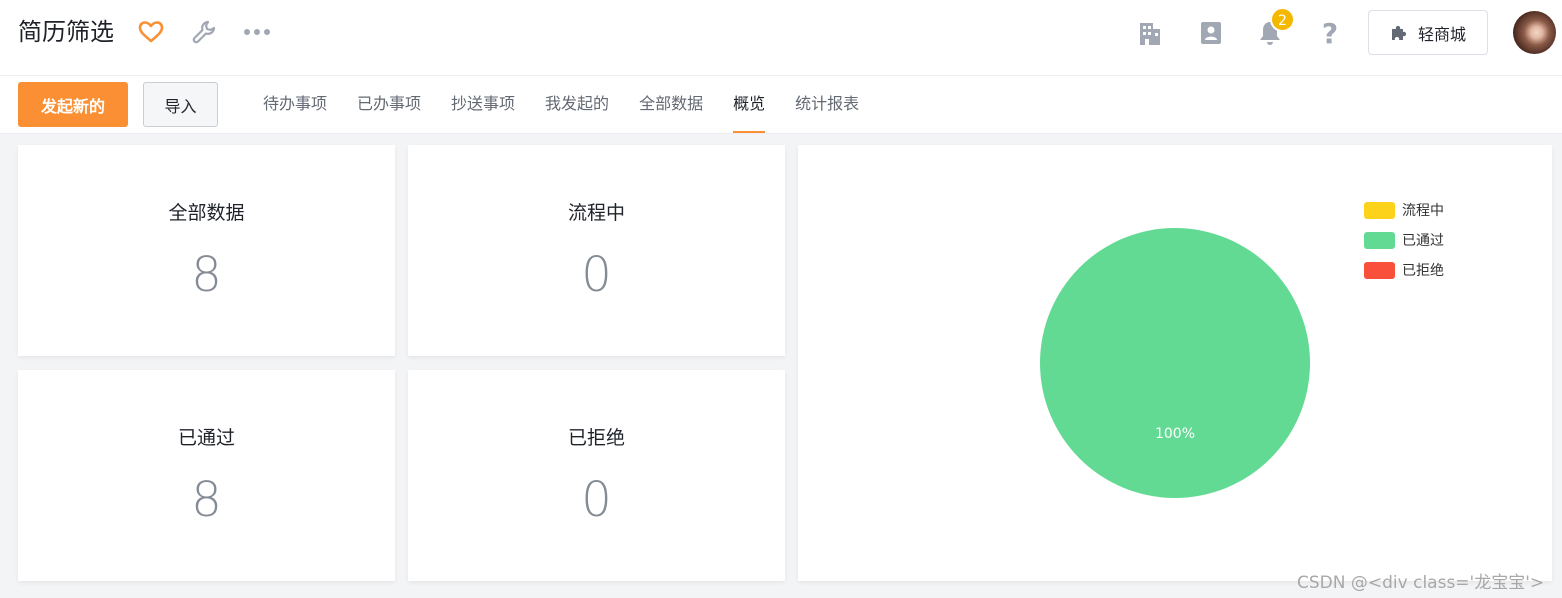  I want to click on legend-item: 已通过, so click(1404, 240).